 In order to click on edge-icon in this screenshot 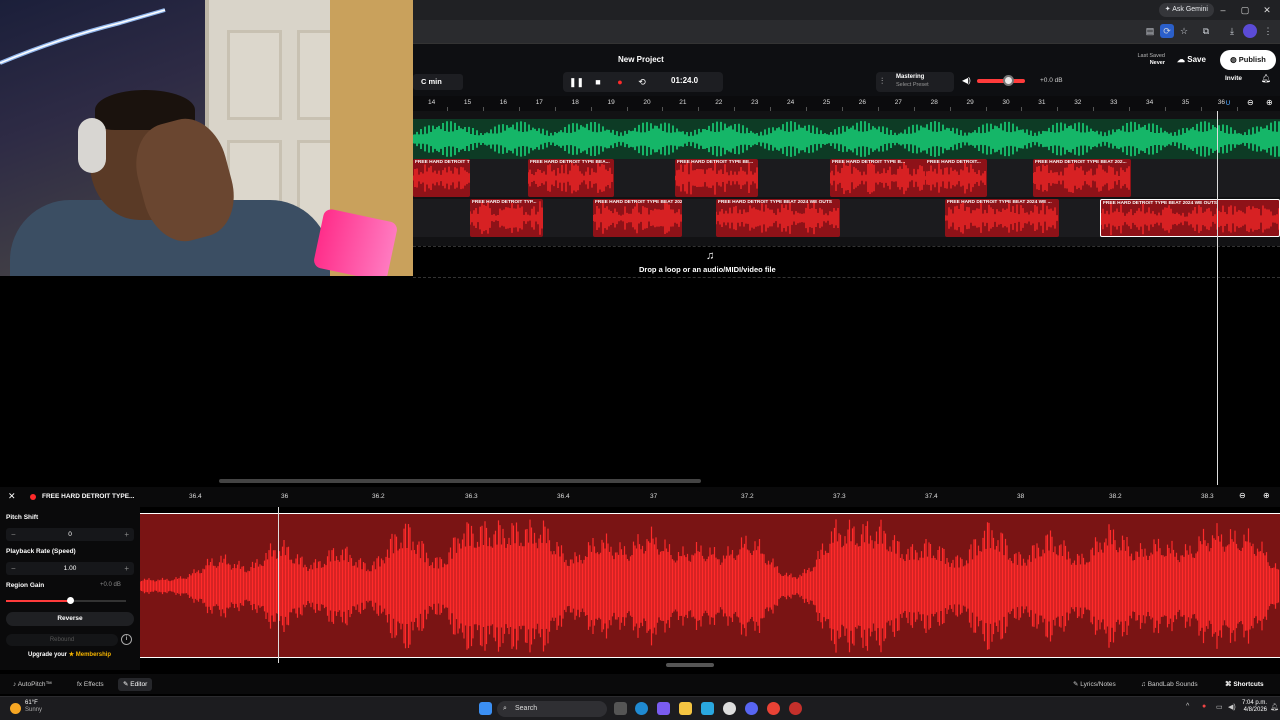, I will do `click(641, 708)`.